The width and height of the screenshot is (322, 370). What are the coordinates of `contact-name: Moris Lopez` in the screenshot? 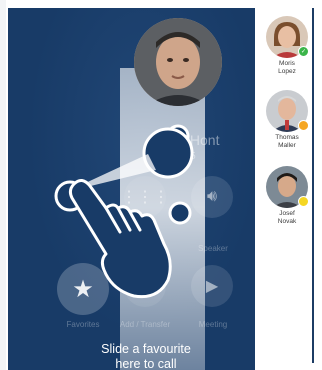 It's located at (287, 67).